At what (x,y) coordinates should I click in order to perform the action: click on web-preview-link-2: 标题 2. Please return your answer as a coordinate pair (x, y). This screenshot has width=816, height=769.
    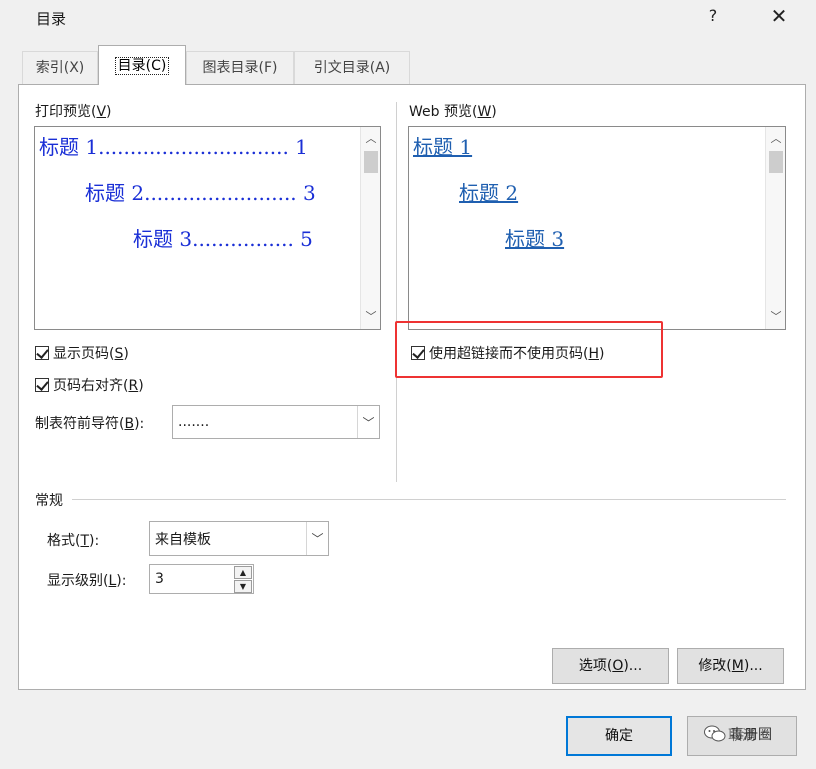
    Looking at the image, I should click on (488, 191).